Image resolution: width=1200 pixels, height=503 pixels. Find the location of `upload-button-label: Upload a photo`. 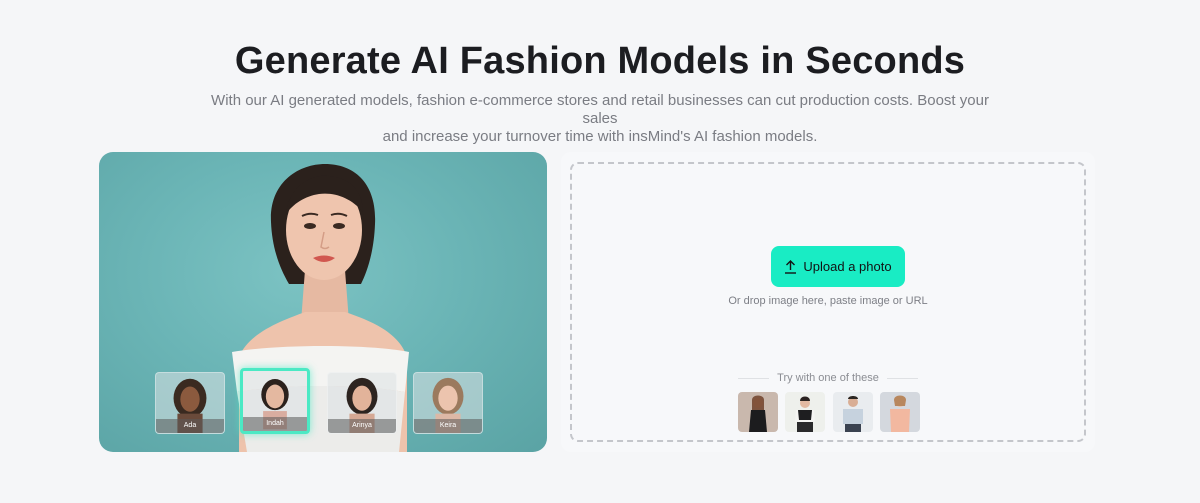

upload-button-label: Upload a photo is located at coordinates (847, 266).